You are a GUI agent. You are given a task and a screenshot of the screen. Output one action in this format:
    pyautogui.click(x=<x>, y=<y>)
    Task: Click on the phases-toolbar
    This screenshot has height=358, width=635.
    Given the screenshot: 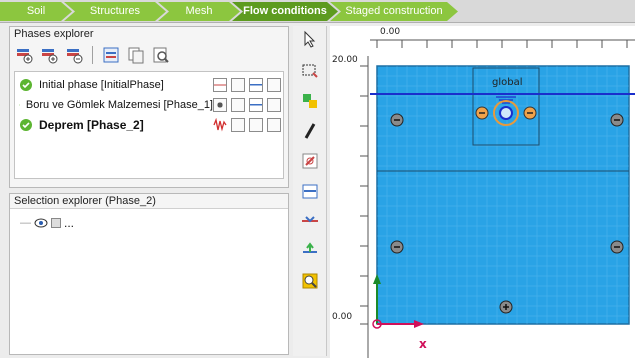 What is the action you would take?
    pyautogui.click(x=149, y=55)
    